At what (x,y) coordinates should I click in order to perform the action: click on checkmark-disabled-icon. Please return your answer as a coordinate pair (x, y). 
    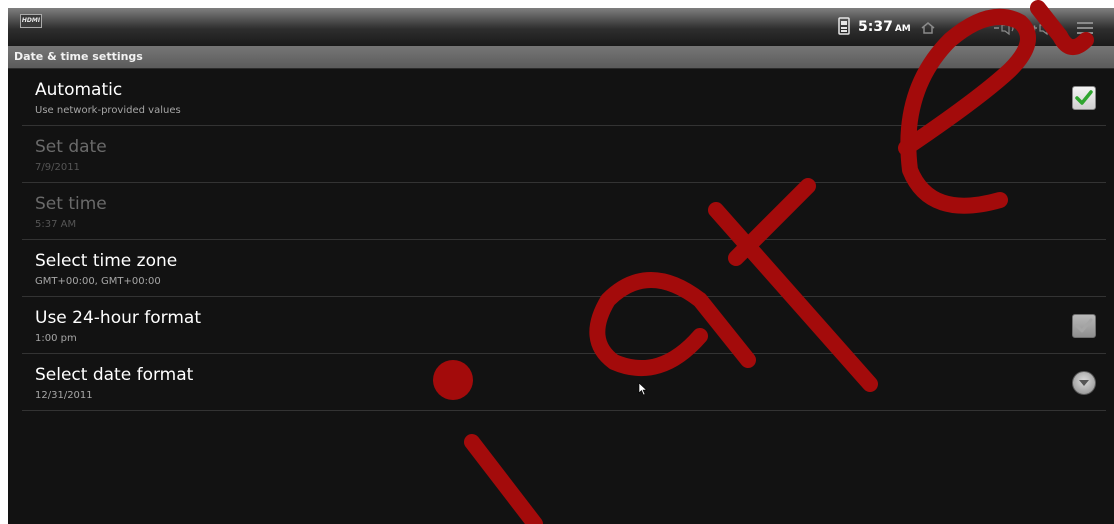
    Looking at the image, I should click on (1084, 325).